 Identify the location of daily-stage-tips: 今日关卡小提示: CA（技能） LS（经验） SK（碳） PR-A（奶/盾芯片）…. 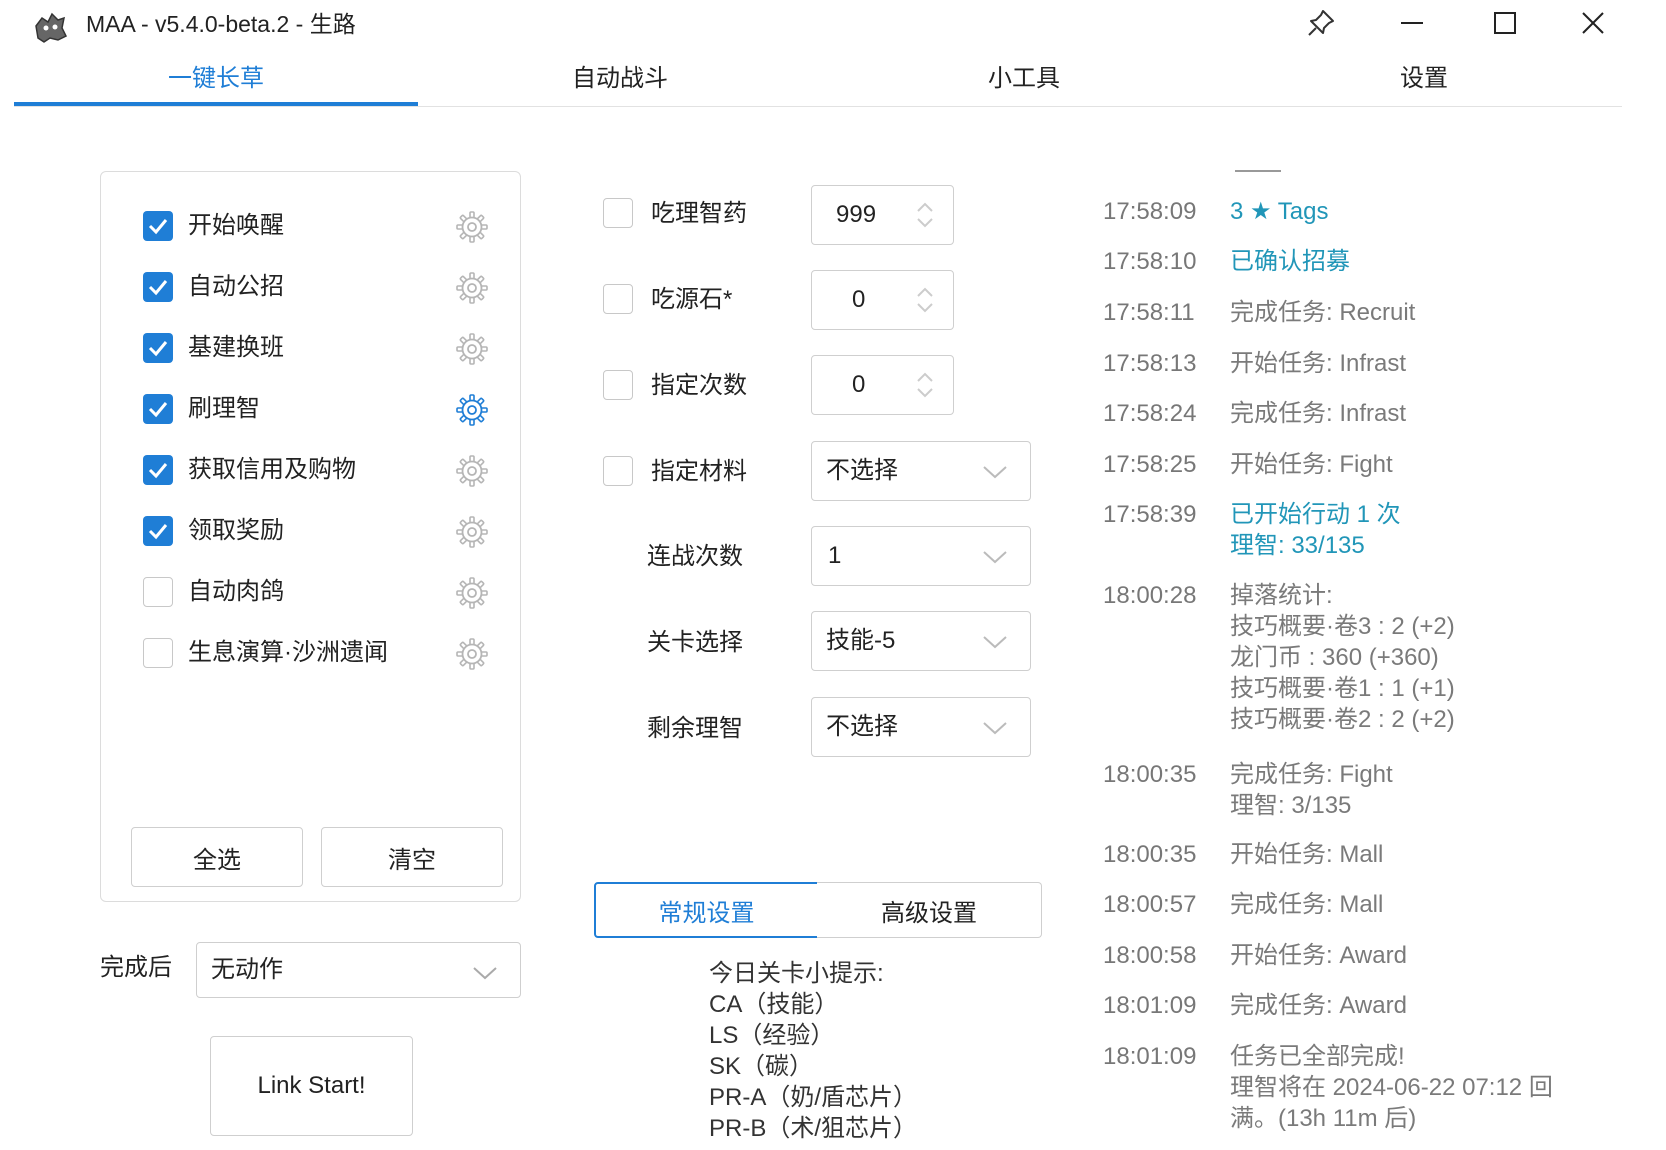
(813, 1051).